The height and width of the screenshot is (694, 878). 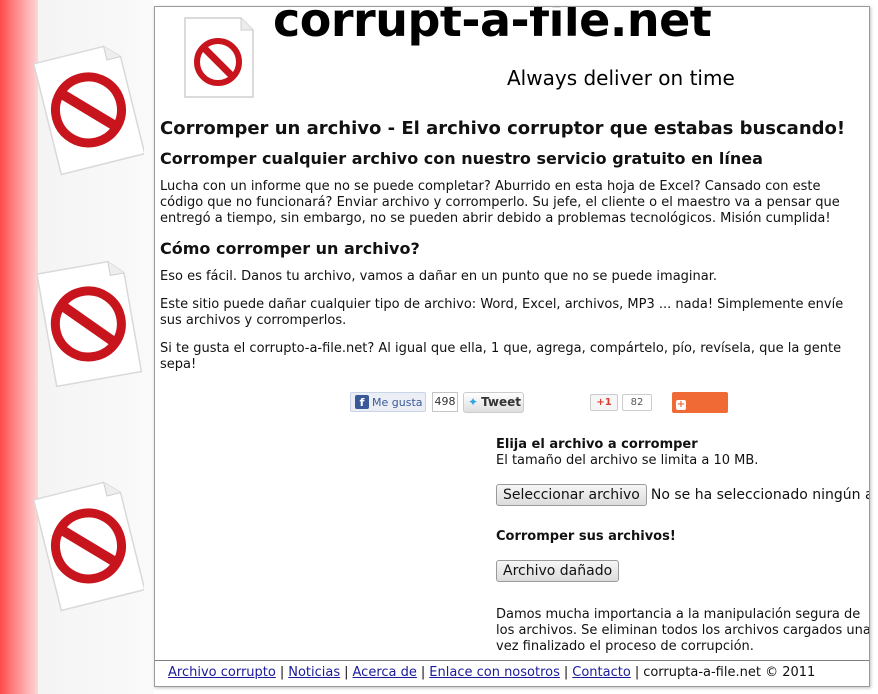 What do you see at coordinates (681, 404) in the screenshot?
I see `plus-icon: +` at bounding box center [681, 404].